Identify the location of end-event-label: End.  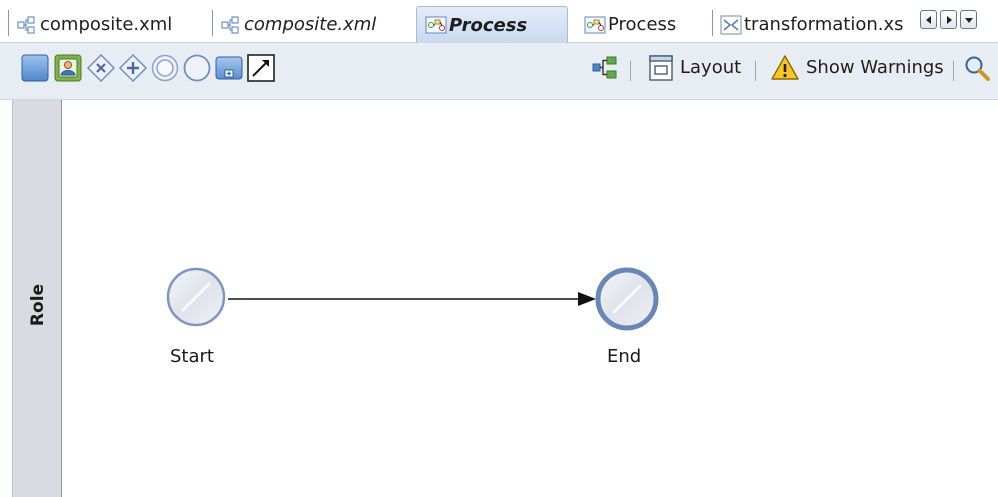
(624, 356).